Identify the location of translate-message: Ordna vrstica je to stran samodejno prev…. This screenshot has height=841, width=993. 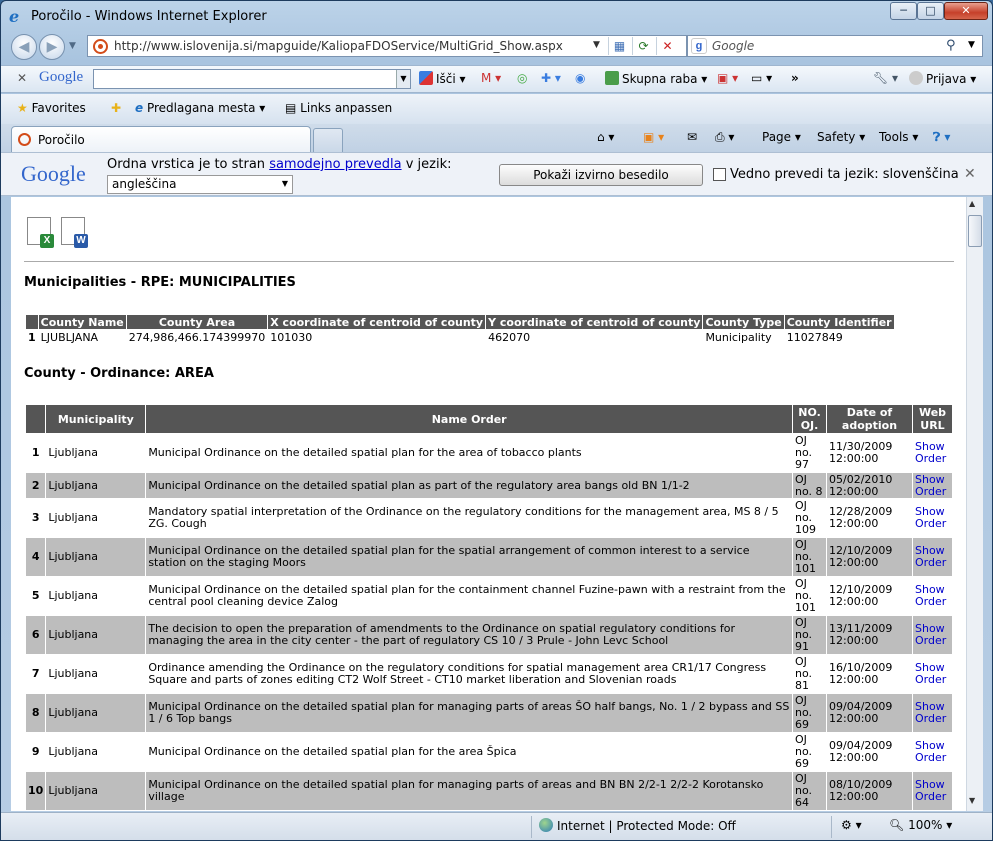
(279, 164).